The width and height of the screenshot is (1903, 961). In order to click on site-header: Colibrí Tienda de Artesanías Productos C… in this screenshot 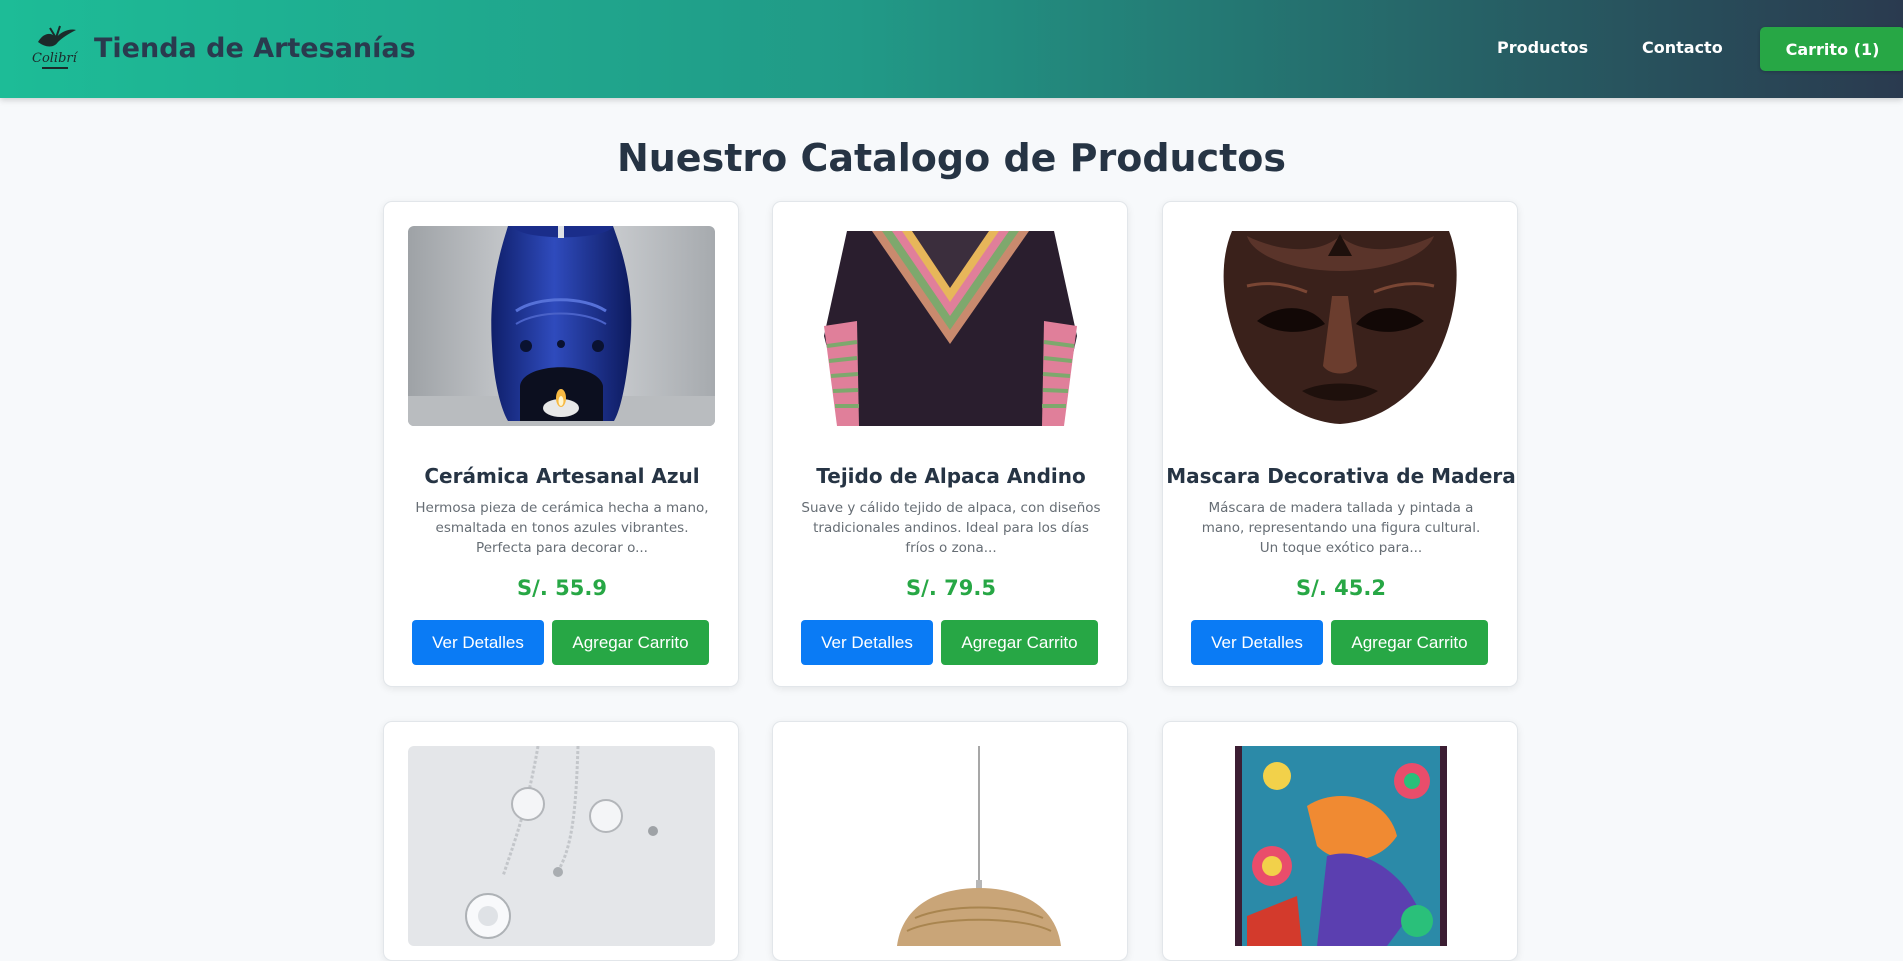, I will do `click(951, 49)`.